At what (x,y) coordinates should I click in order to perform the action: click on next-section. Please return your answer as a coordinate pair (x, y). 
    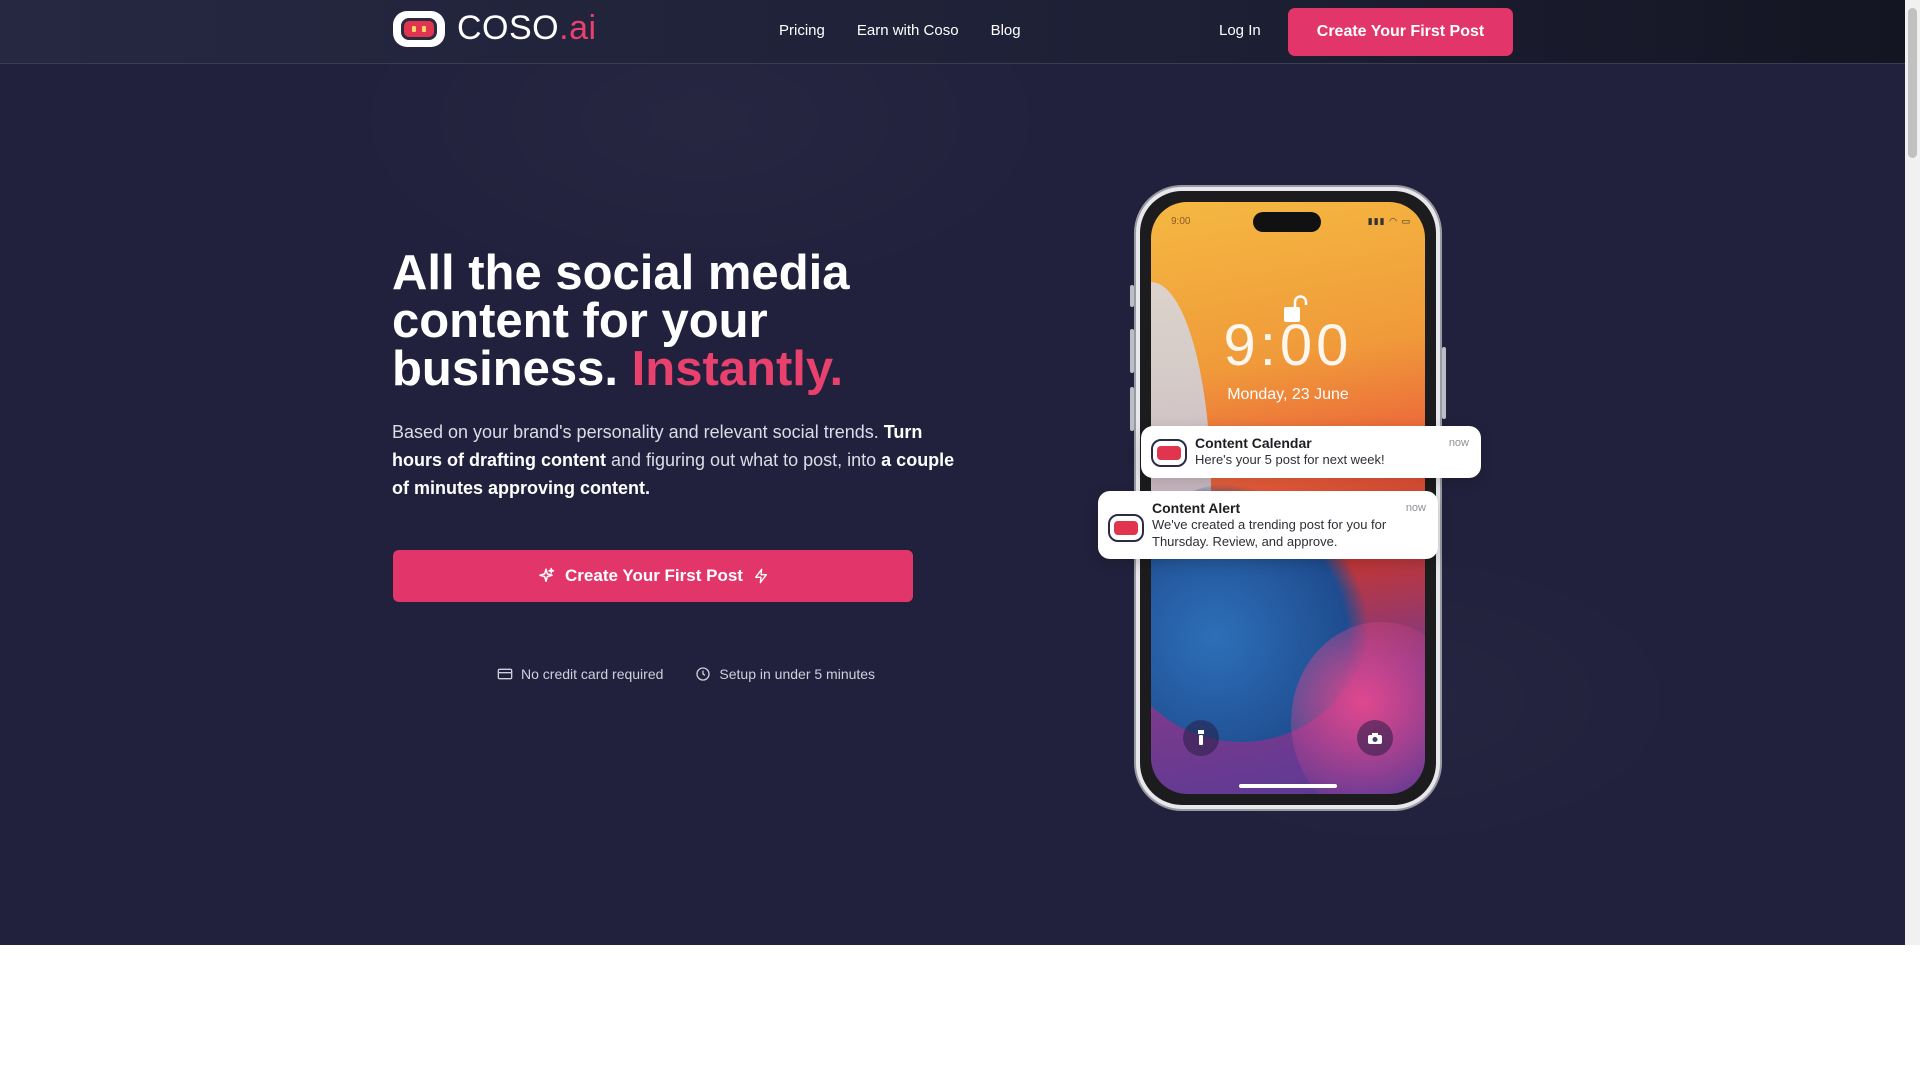
    Looking at the image, I should click on (960, 1012).